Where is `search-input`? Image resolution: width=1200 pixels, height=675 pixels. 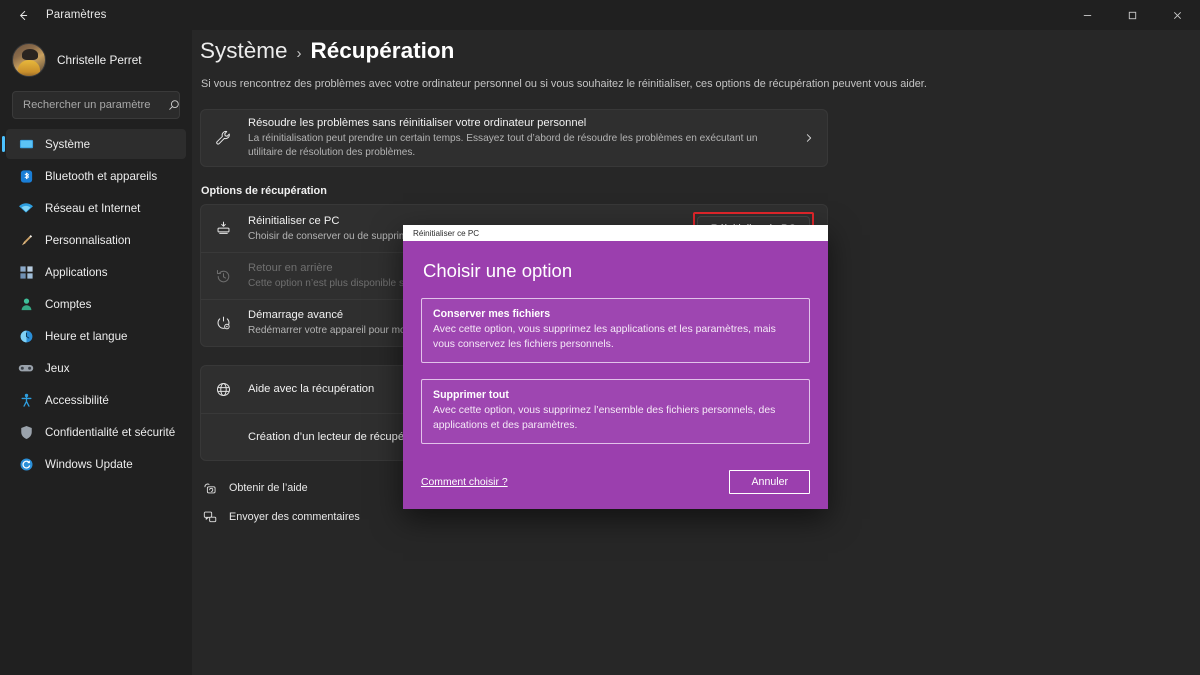
search-input is located at coordinates (95, 105).